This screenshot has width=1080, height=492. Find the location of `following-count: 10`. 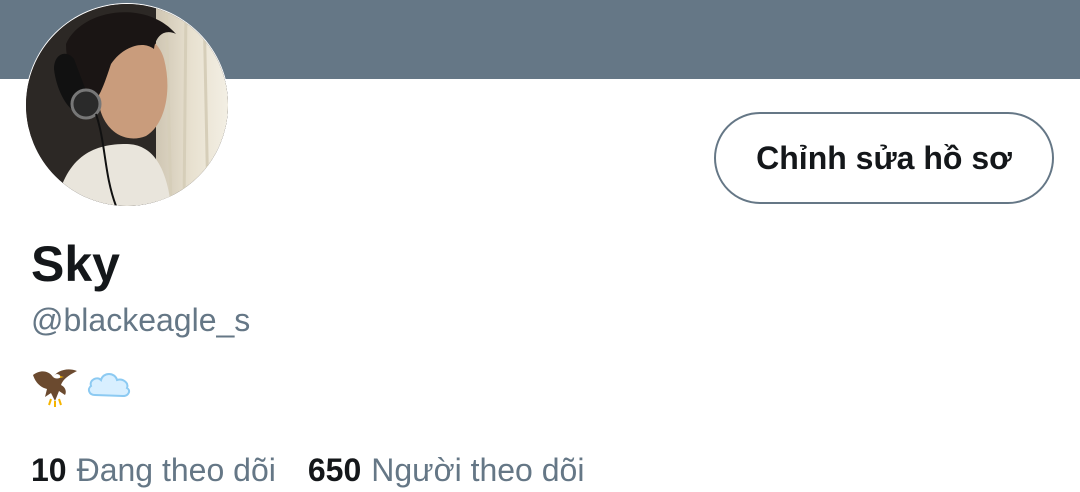

following-count: 10 is located at coordinates (49, 470).